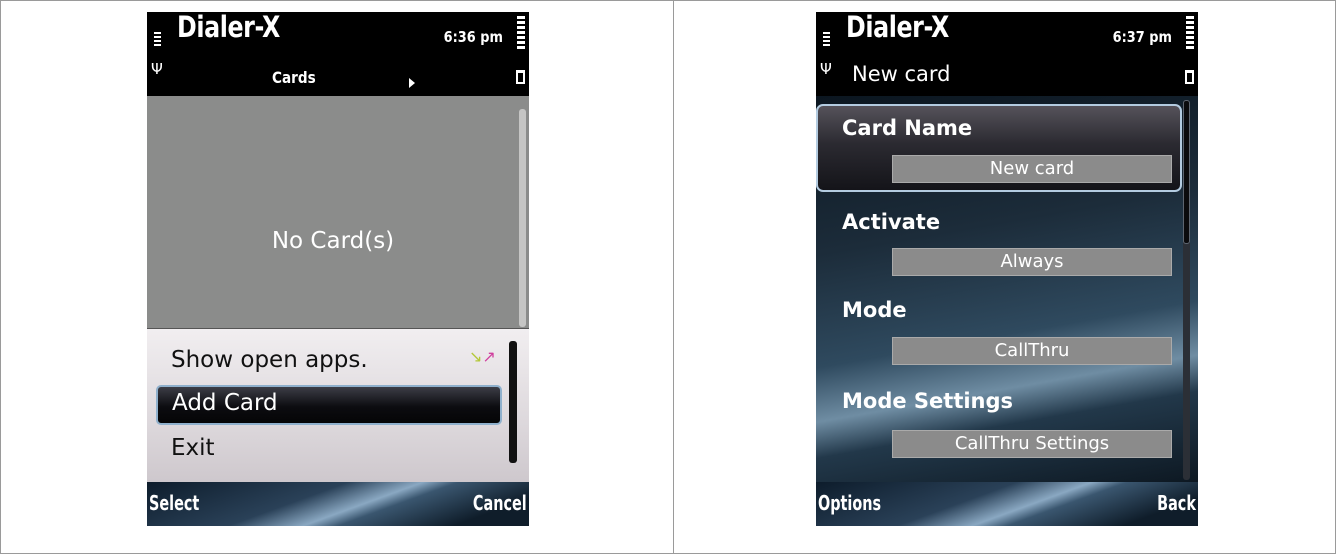 This screenshot has height=554, width=1336. I want to click on panel-divider, so click(673, 277).